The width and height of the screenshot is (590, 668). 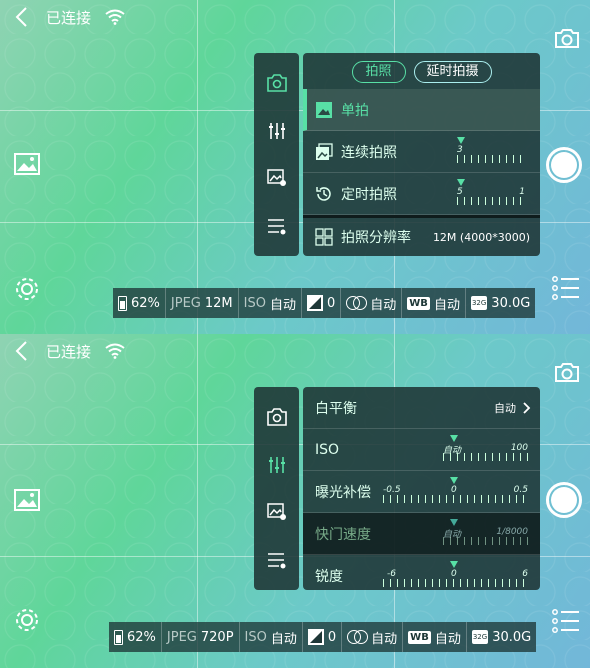 I want to click on status-storage: 32G 30.0G, so click(x=500, y=303).